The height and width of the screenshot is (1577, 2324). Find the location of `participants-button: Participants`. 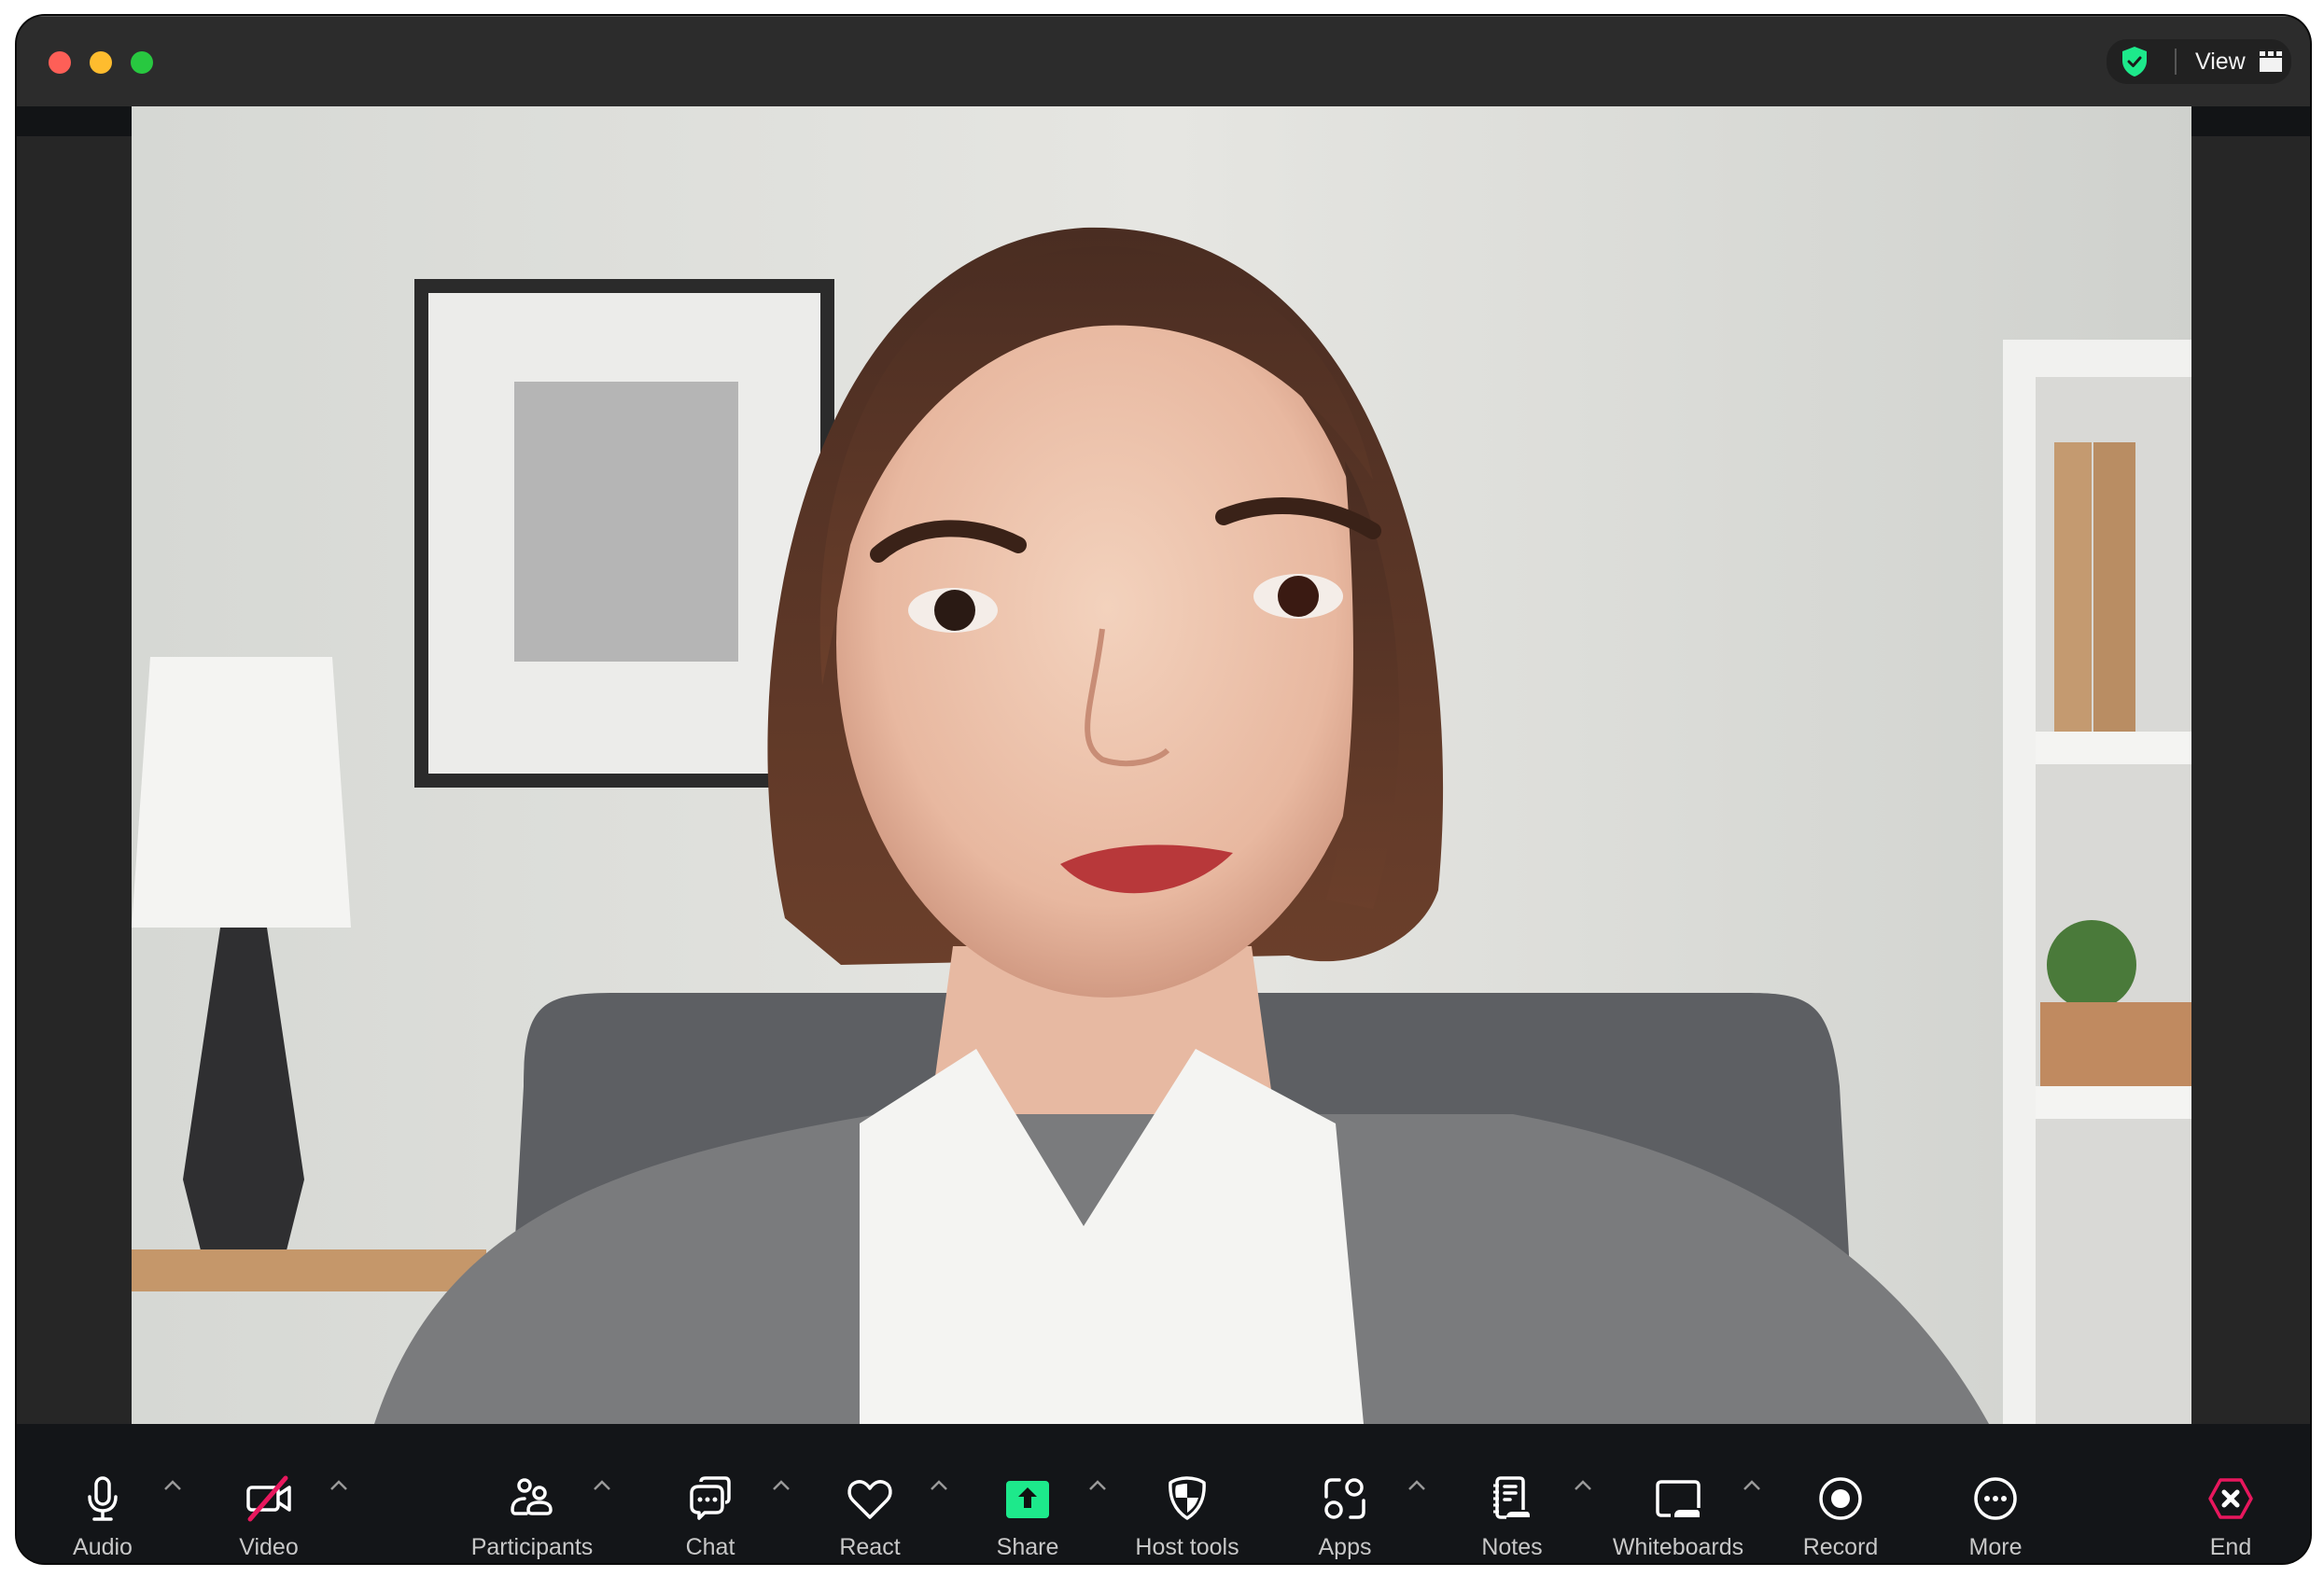

participants-button: Participants is located at coordinates (532, 1493).